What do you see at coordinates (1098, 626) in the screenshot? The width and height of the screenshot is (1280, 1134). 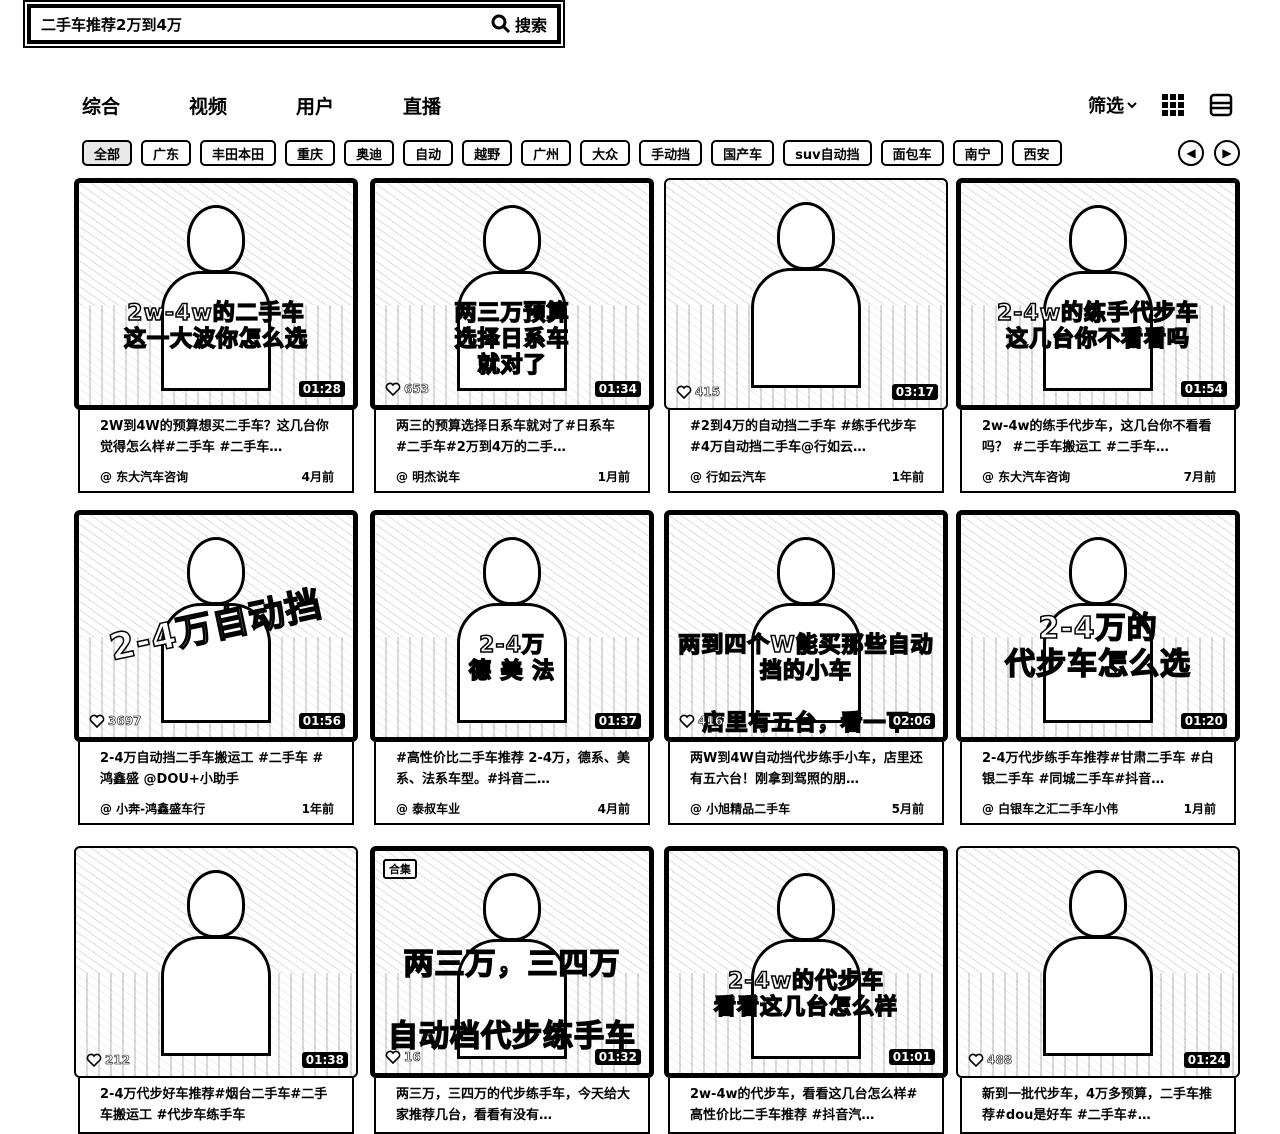 I see `video-thumbnail: 2-4万的 代步车怎么选 01:20` at bounding box center [1098, 626].